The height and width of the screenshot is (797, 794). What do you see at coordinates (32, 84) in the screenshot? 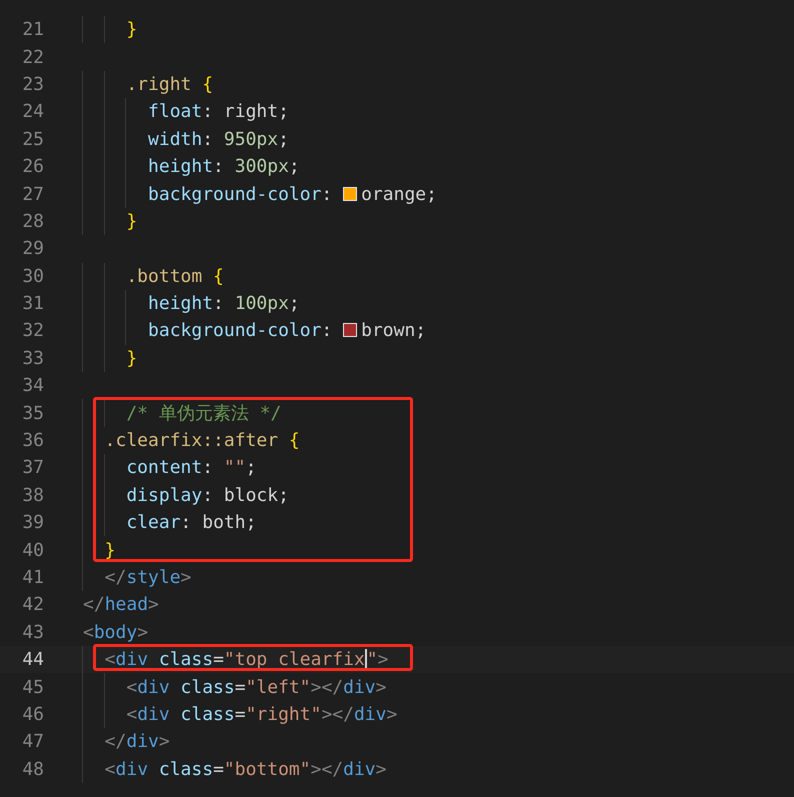
I see `line-number: 23` at bounding box center [32, 84].